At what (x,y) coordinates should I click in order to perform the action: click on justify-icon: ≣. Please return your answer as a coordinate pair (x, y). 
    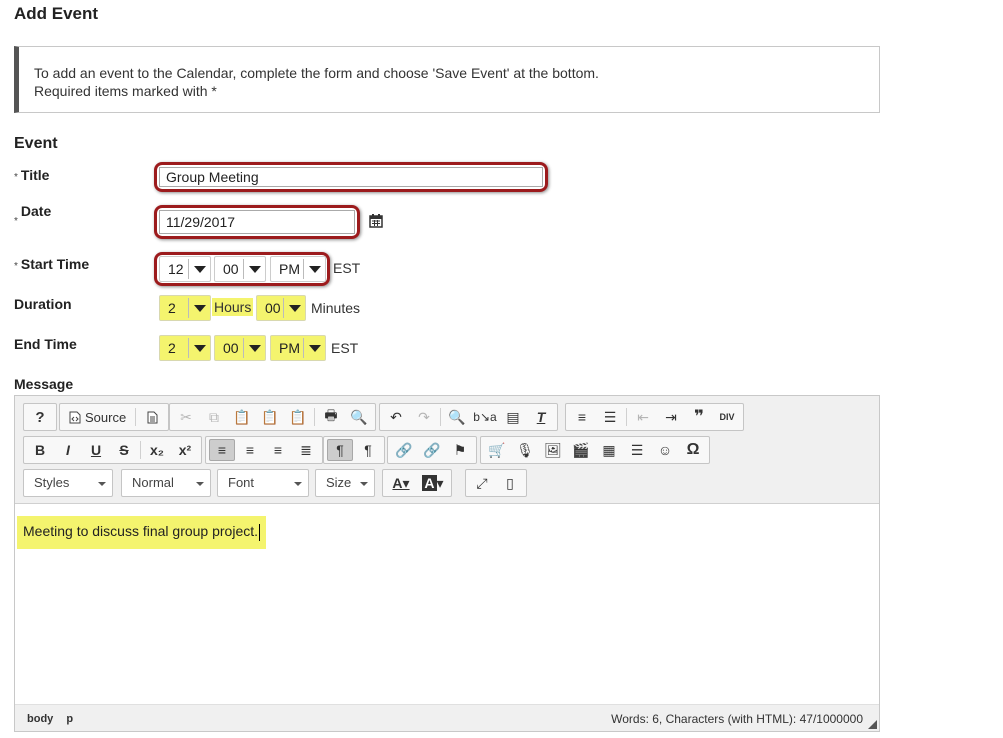
    Looking at the image, I should click on (306, 450).